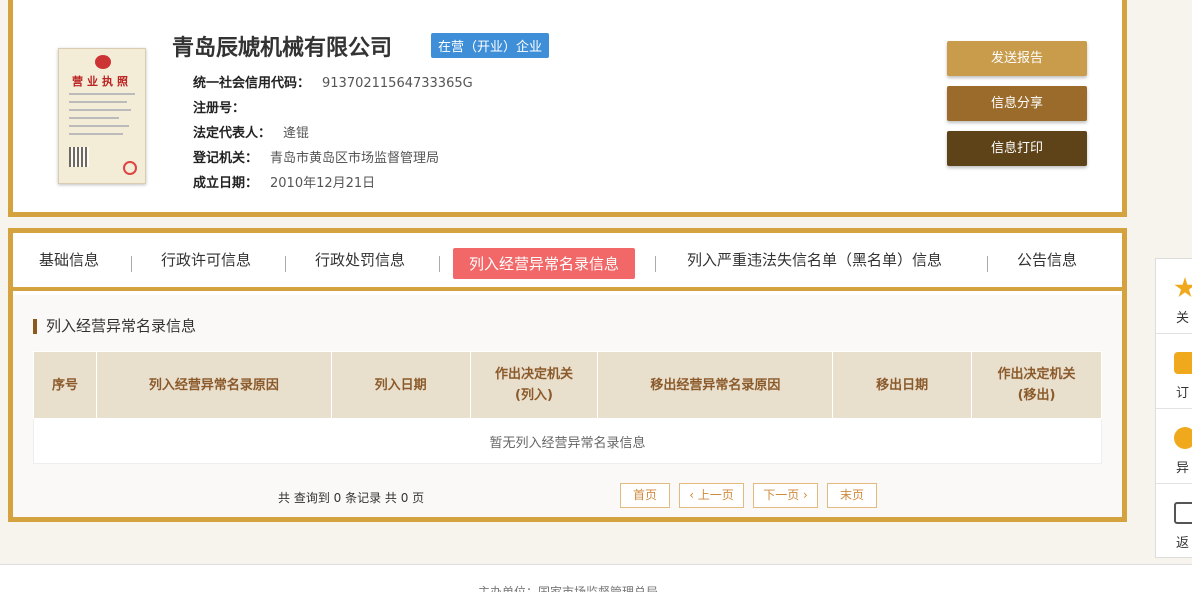  Describe the element at coordinates (596, 578) in the screenshot. I see `footer: 主办单位：国家市场监督管理总局` at that location.